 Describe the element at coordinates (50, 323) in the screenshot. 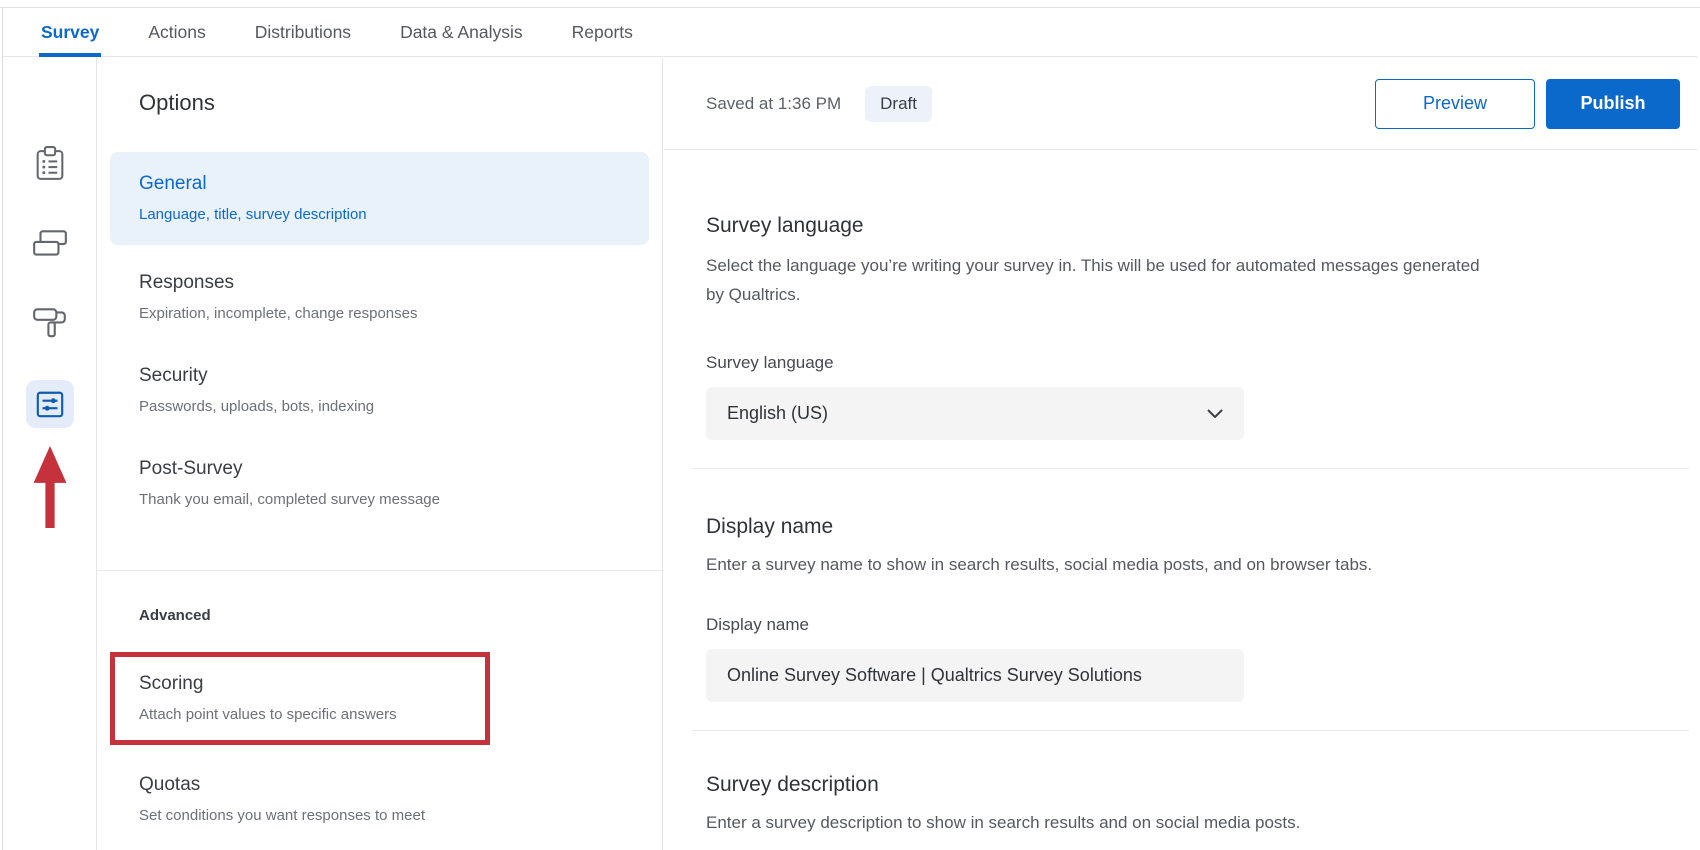

I see `look-and-feel-icon` at that location.